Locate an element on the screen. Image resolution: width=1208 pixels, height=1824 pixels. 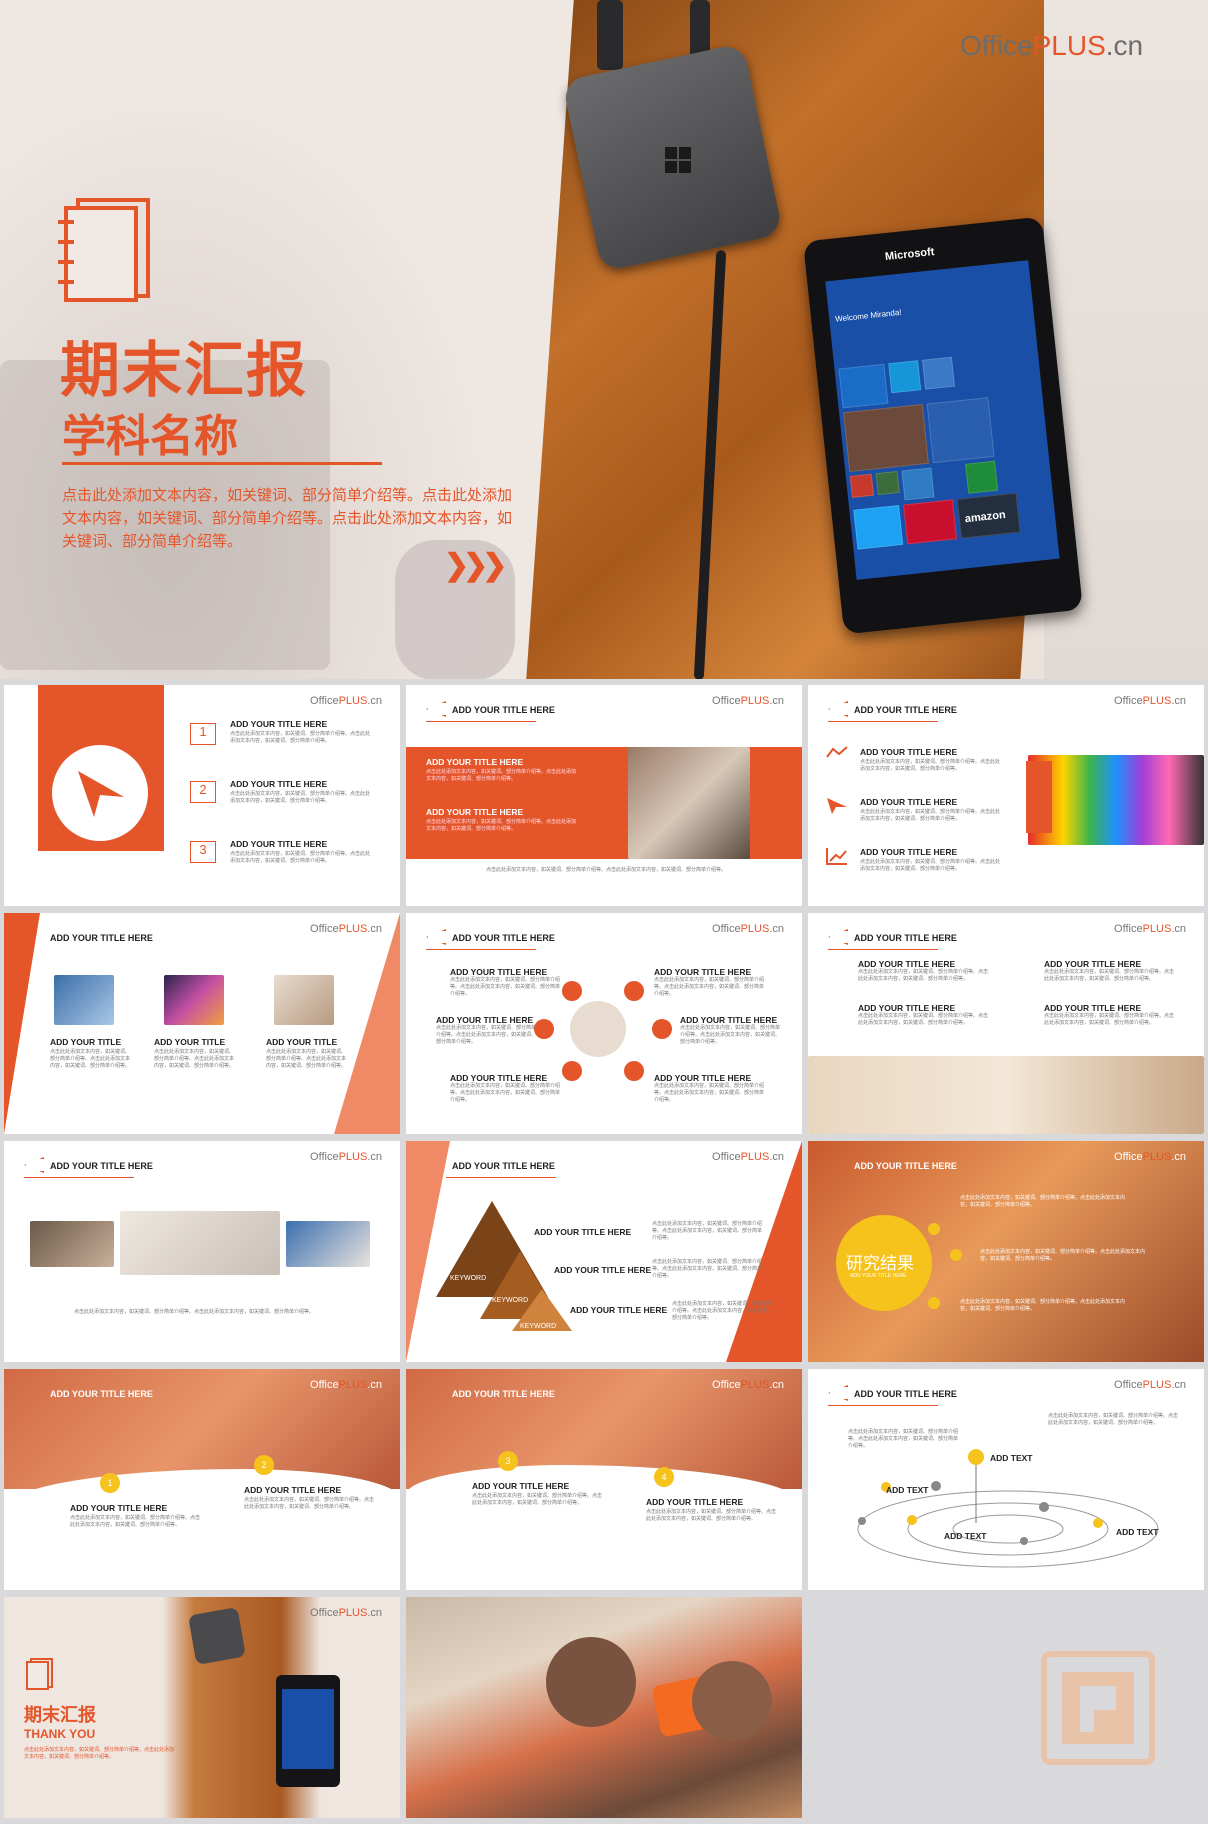
cover-title: 期末汇报 is located at coordinates (184, 371).